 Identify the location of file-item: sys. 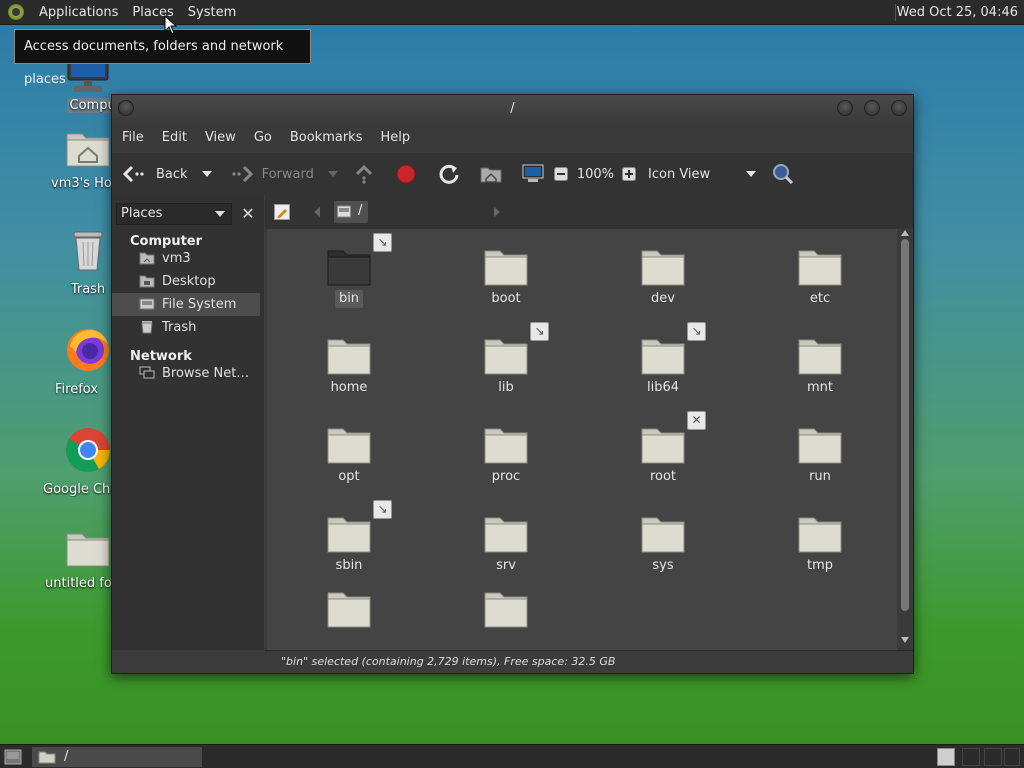
(663, 544).